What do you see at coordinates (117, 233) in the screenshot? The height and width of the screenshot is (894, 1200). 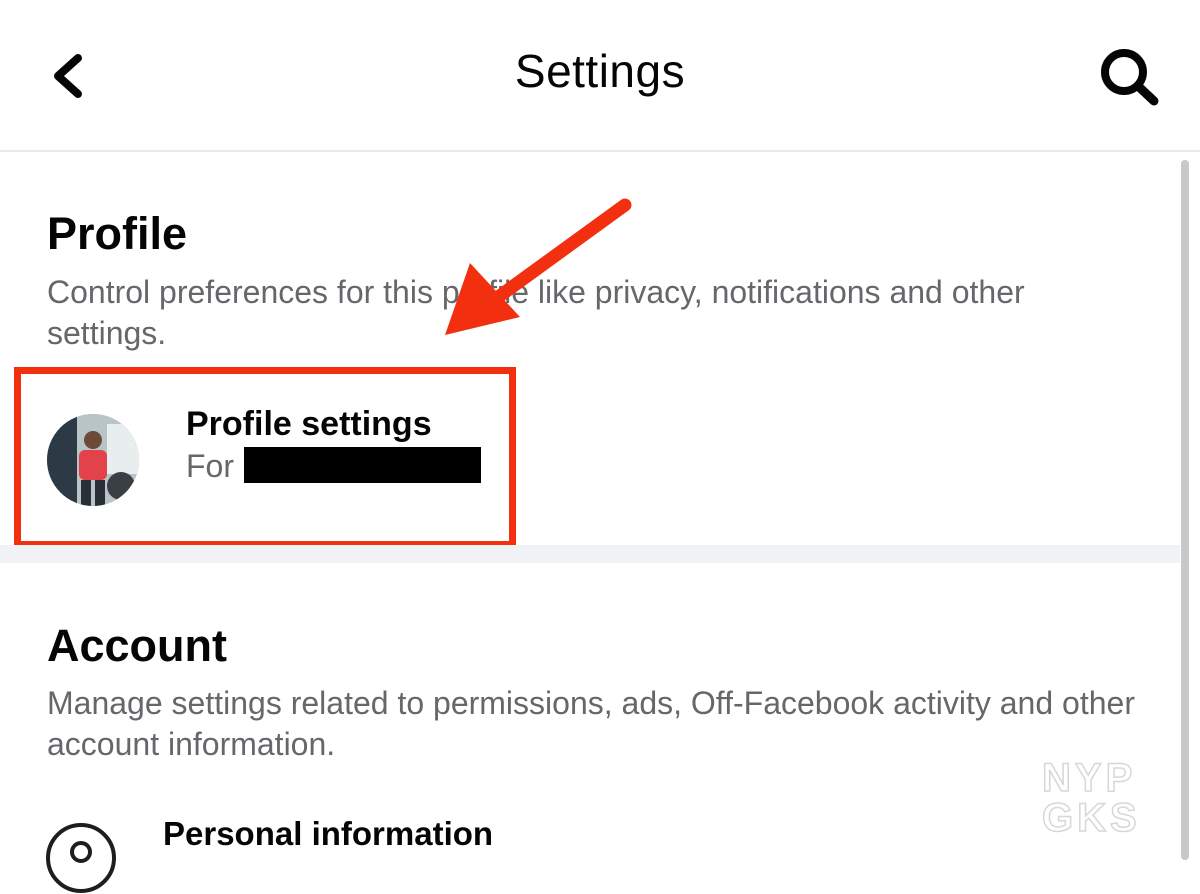 I see `profile-section-title: Profile` at bounding box center [117, 233].